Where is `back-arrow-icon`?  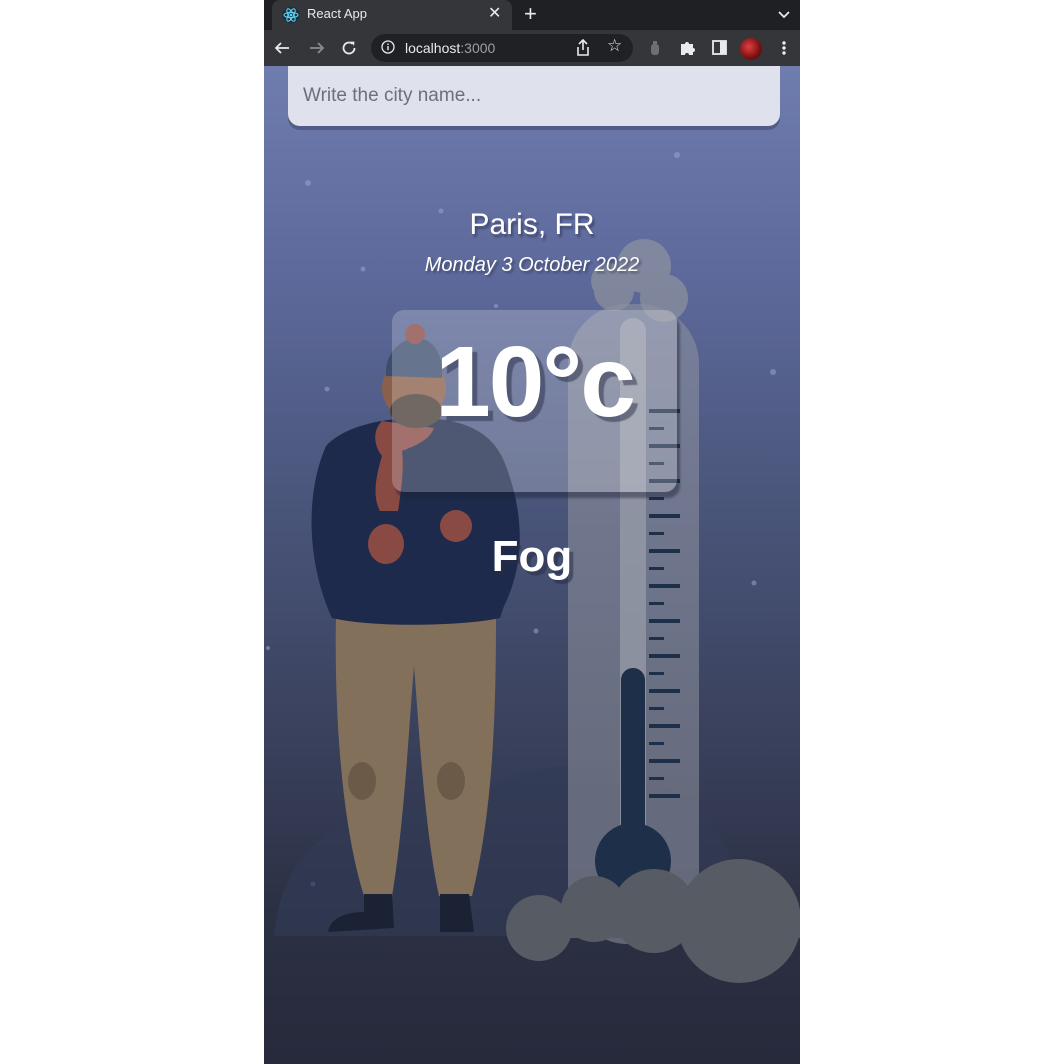 back-arrow-icon is located at coordinates (282, 48).